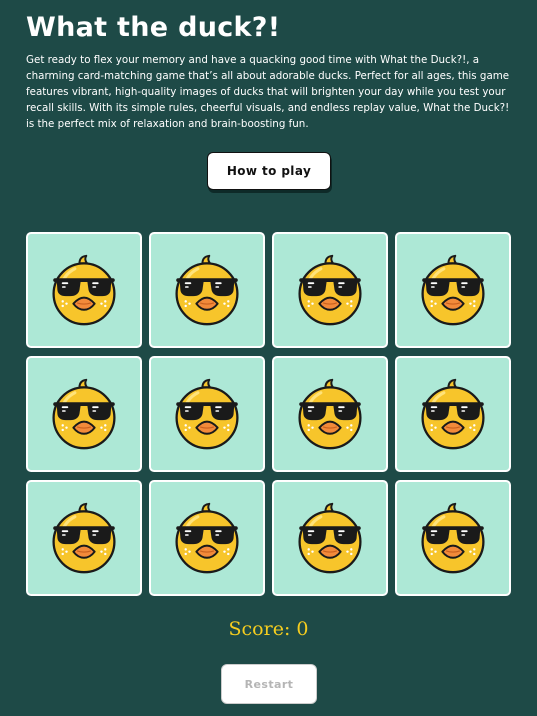 This screenshot has height=716, width=537. I want to click on page-title: What the duck?!, so click(153, 27).